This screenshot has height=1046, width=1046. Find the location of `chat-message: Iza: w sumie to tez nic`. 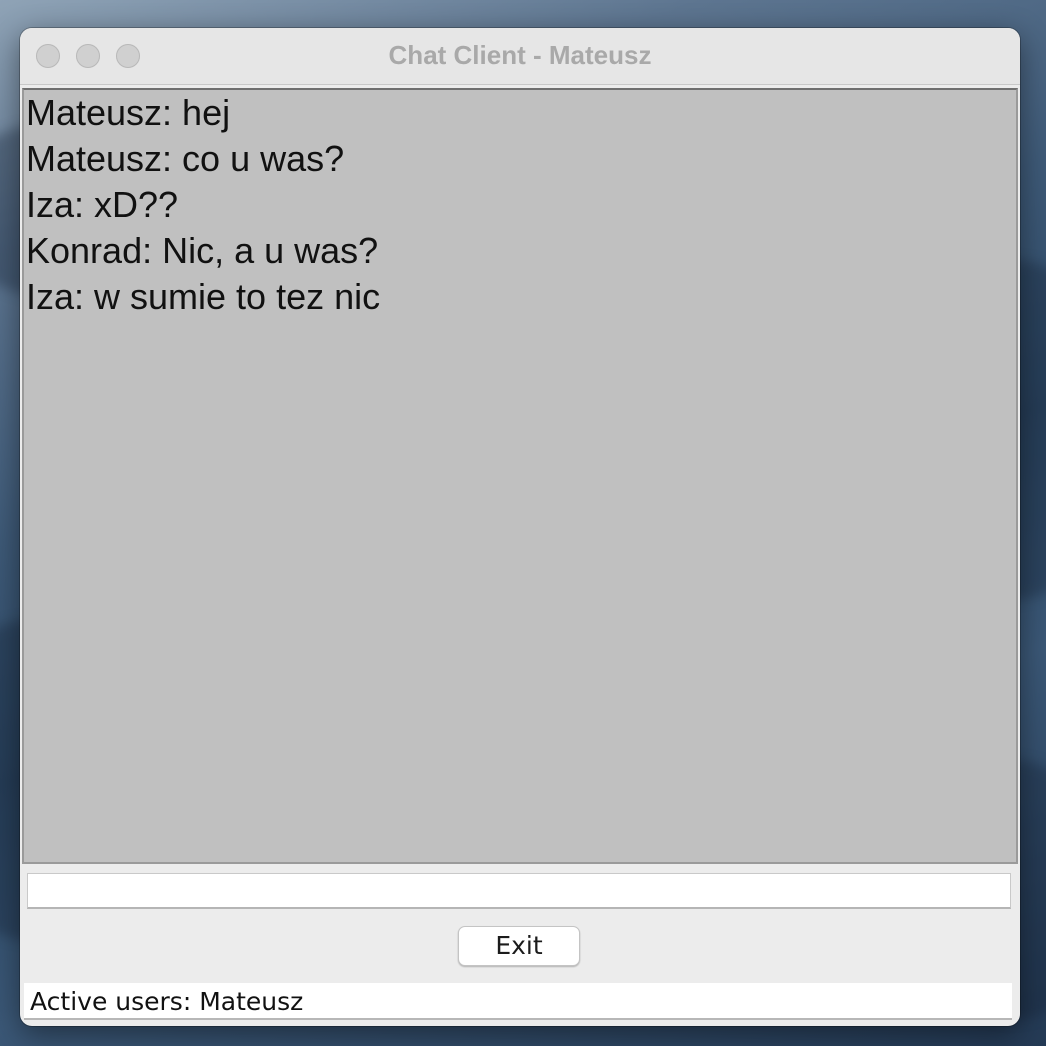

chat-message: Iza: w sumie to tez nic is located at coordinates (203, 296).